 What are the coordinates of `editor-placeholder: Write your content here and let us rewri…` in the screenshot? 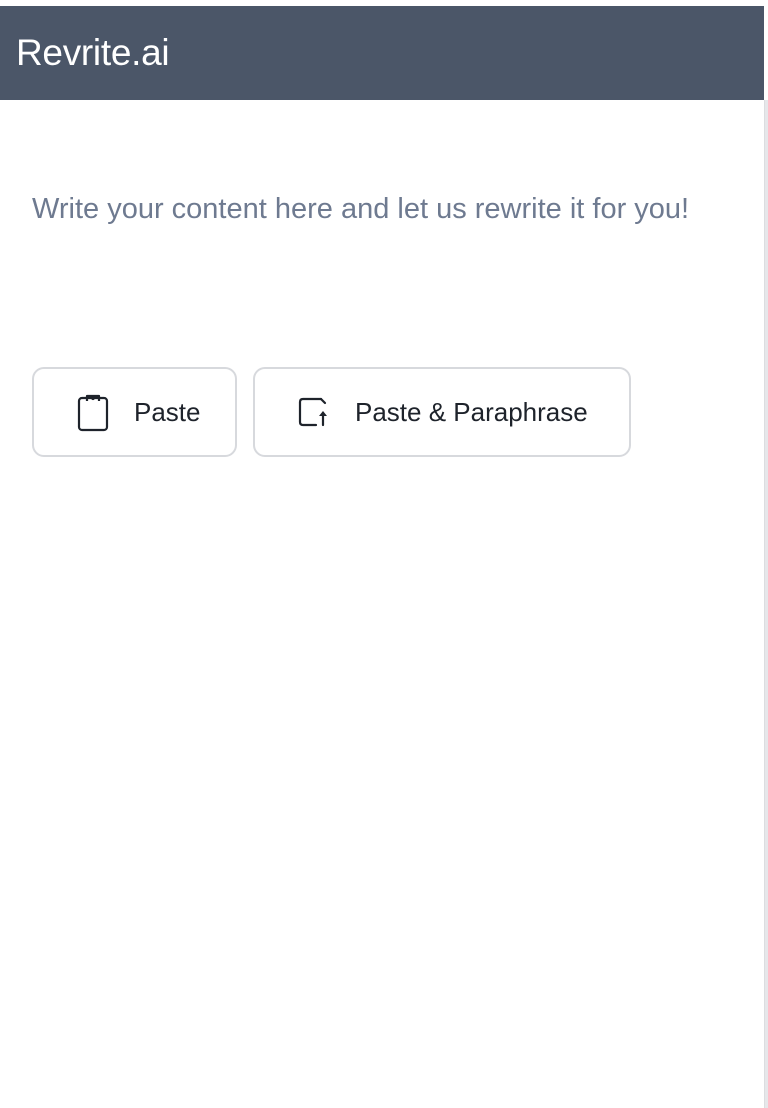 It's located at (361, 209).